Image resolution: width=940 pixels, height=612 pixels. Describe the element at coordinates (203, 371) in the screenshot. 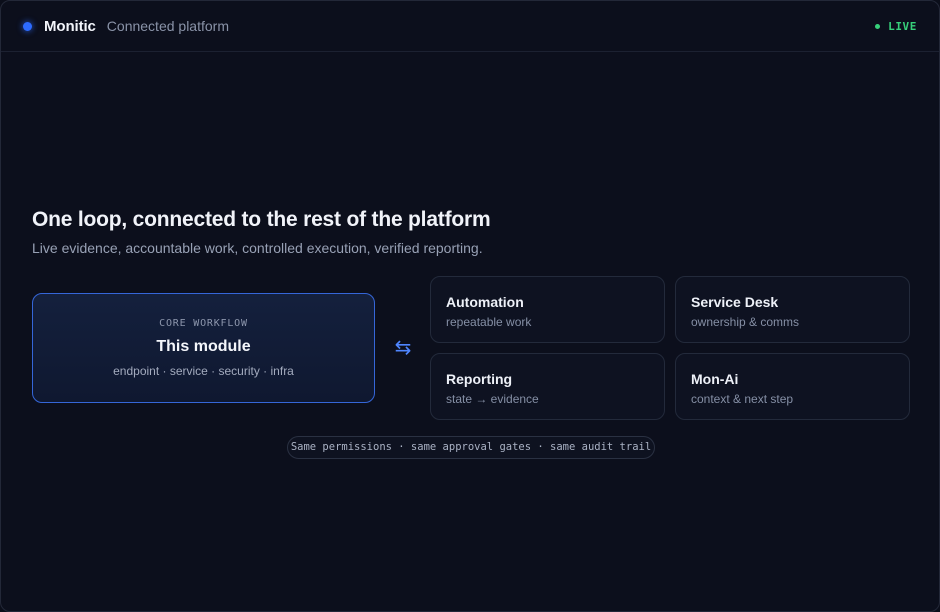

I see `core-workflow-tags: endpoint · service · security · infra` at that location.